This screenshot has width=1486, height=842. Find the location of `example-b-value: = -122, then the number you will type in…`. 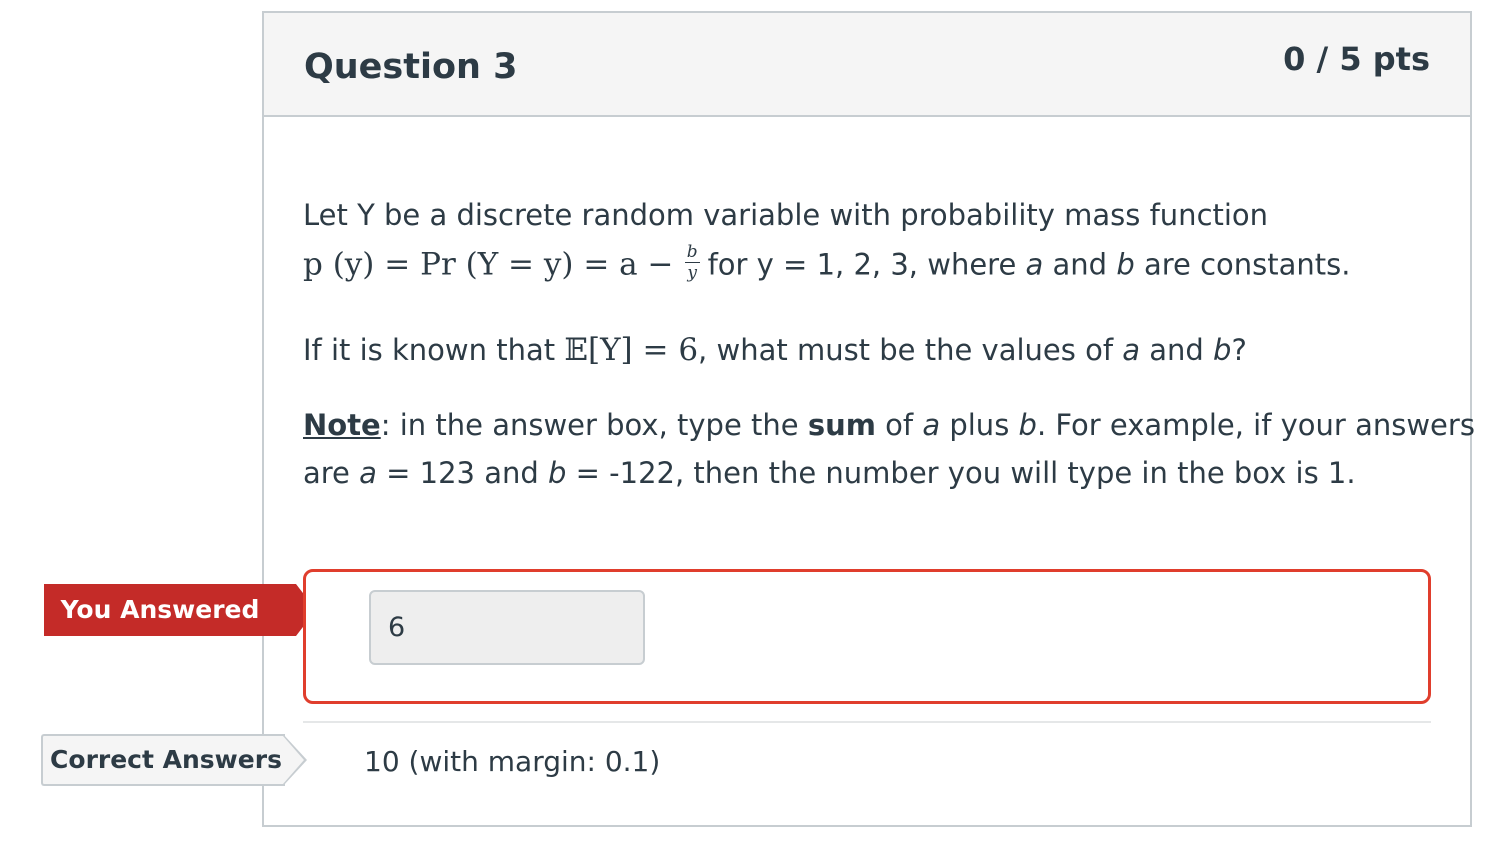

example-b-value: = -122, then the number you will type in… is located at coordinates (961, 473).